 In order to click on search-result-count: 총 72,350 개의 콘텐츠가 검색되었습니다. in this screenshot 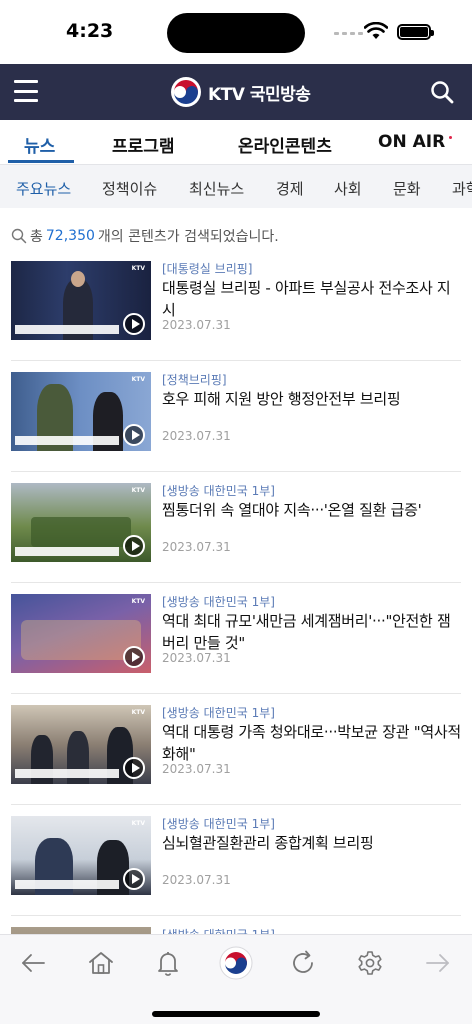, I will do `click(145, 236)`.